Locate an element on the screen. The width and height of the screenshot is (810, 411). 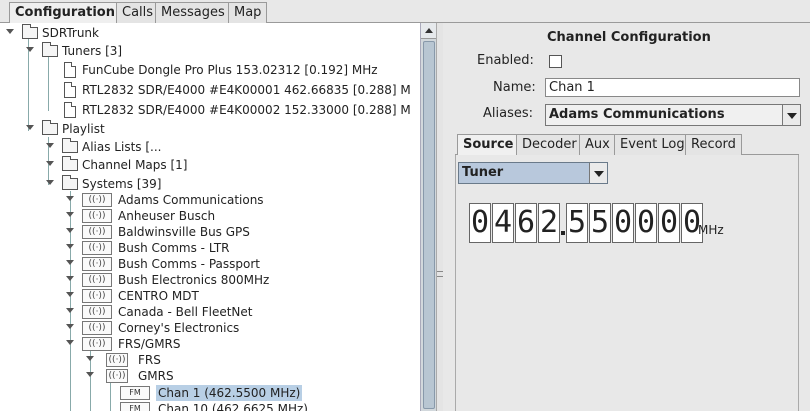
tab-map: Map is located at coordinates (248, 12).